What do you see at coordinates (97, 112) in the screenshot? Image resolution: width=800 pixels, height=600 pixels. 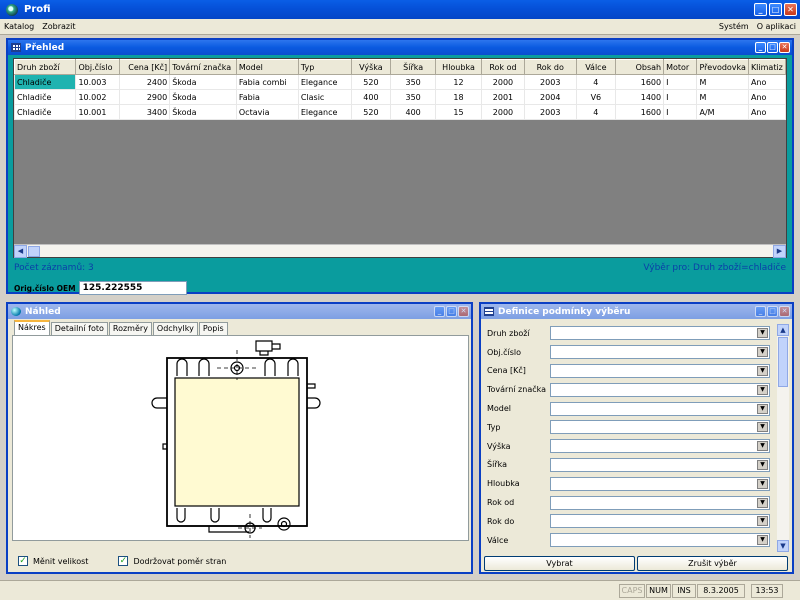 I see `table-cell: 10.001` at bounding box center [97, 112].